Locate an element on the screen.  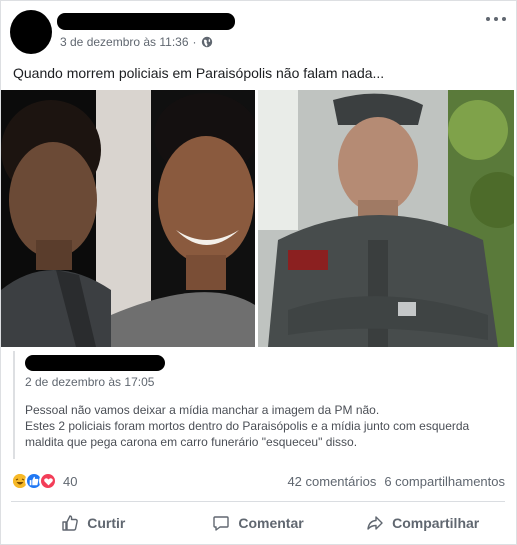
reaction-count: 40 is located at coordinates (70, 481).